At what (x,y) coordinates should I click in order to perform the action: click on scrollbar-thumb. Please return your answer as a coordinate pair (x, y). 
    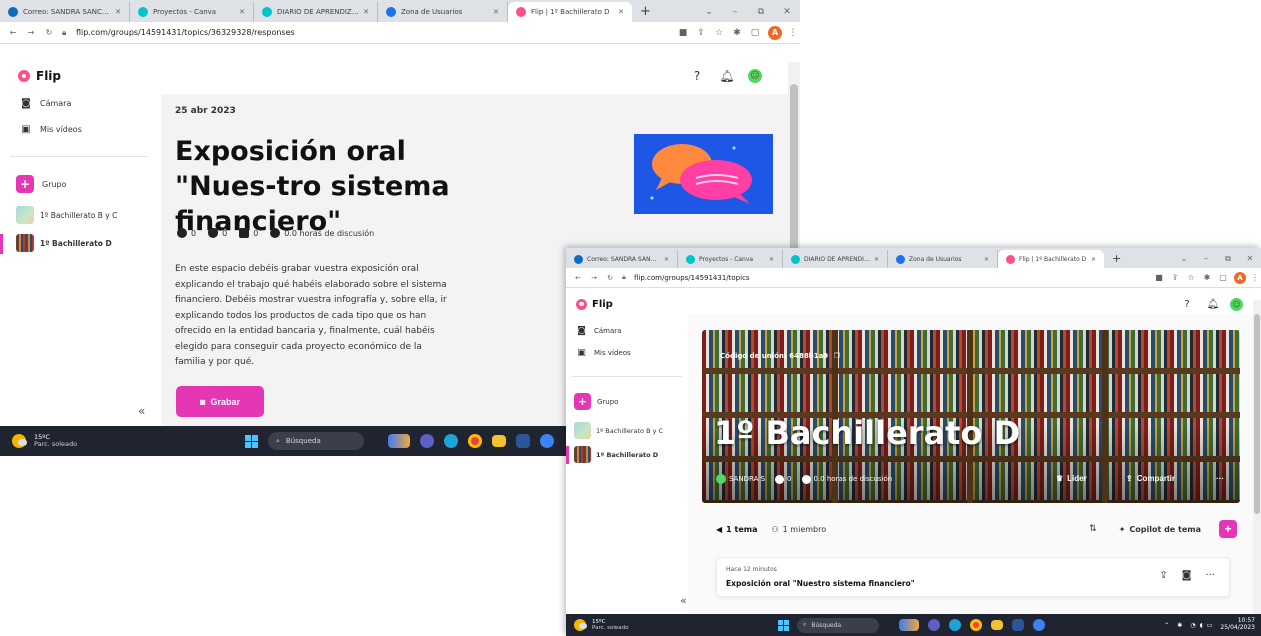
    Looking at the image, I should click on (1257, 414).